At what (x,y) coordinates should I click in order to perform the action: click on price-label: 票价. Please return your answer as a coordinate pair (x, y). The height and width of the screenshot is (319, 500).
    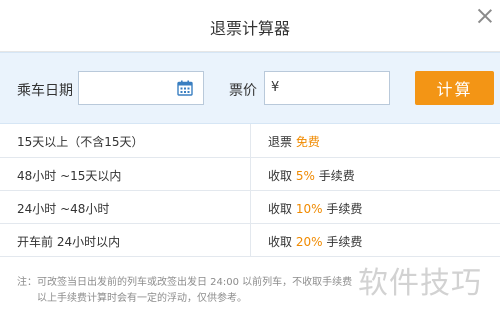
    Looking at the image, I should click on (243, 91).